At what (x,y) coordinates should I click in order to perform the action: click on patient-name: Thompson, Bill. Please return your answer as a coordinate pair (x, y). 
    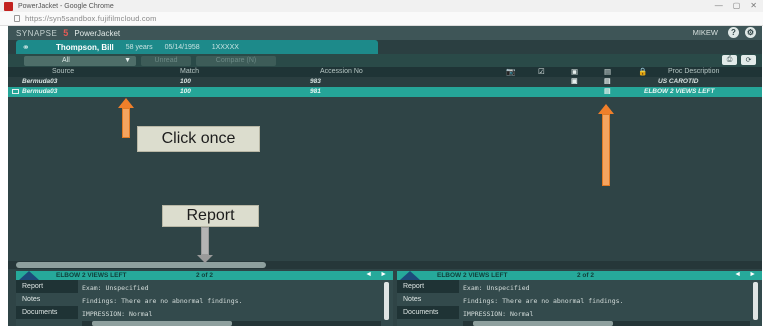
    Looking at the image, I should click on (85, 47).